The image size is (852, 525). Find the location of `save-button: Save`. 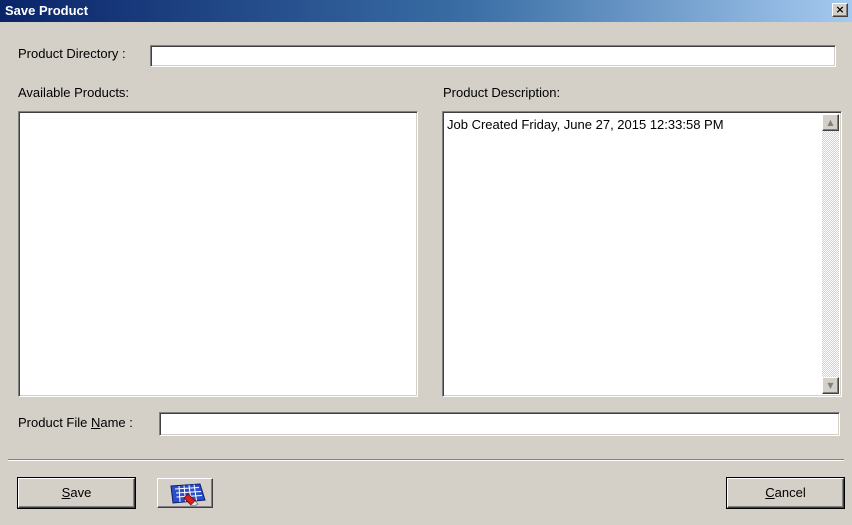

save-button: Save is located at coordinates (76, 493).